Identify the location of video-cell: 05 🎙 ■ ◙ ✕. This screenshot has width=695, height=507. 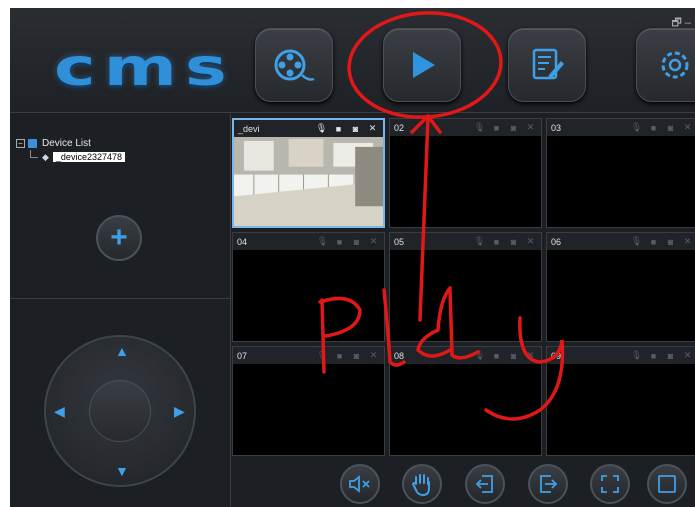
(465, 287).